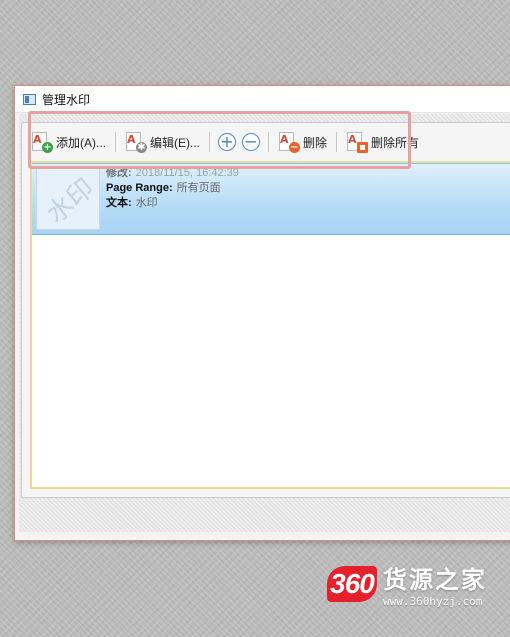  I want to click on delete-button: A − 删除, so click(302, 142).